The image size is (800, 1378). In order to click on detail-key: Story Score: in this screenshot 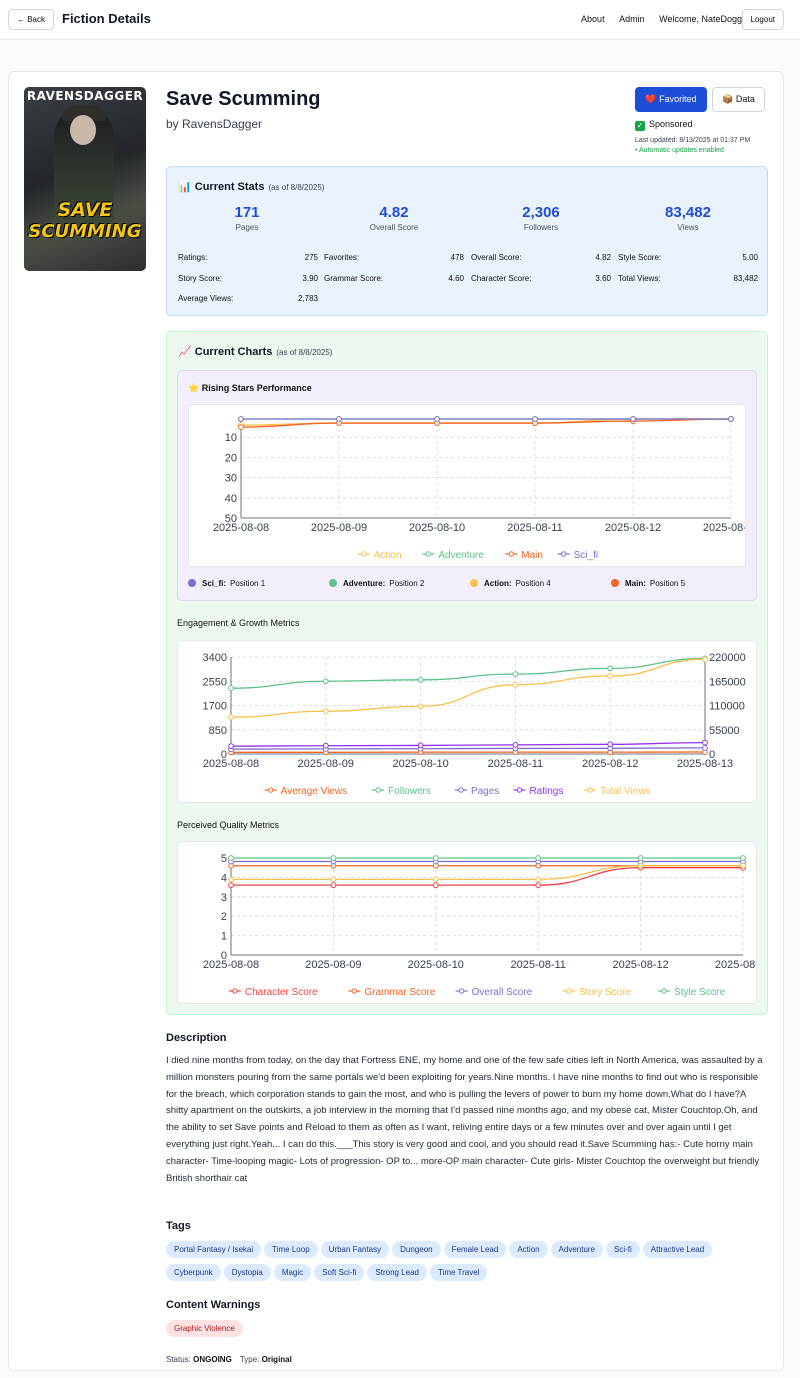, I will do `click(200, 278)`.